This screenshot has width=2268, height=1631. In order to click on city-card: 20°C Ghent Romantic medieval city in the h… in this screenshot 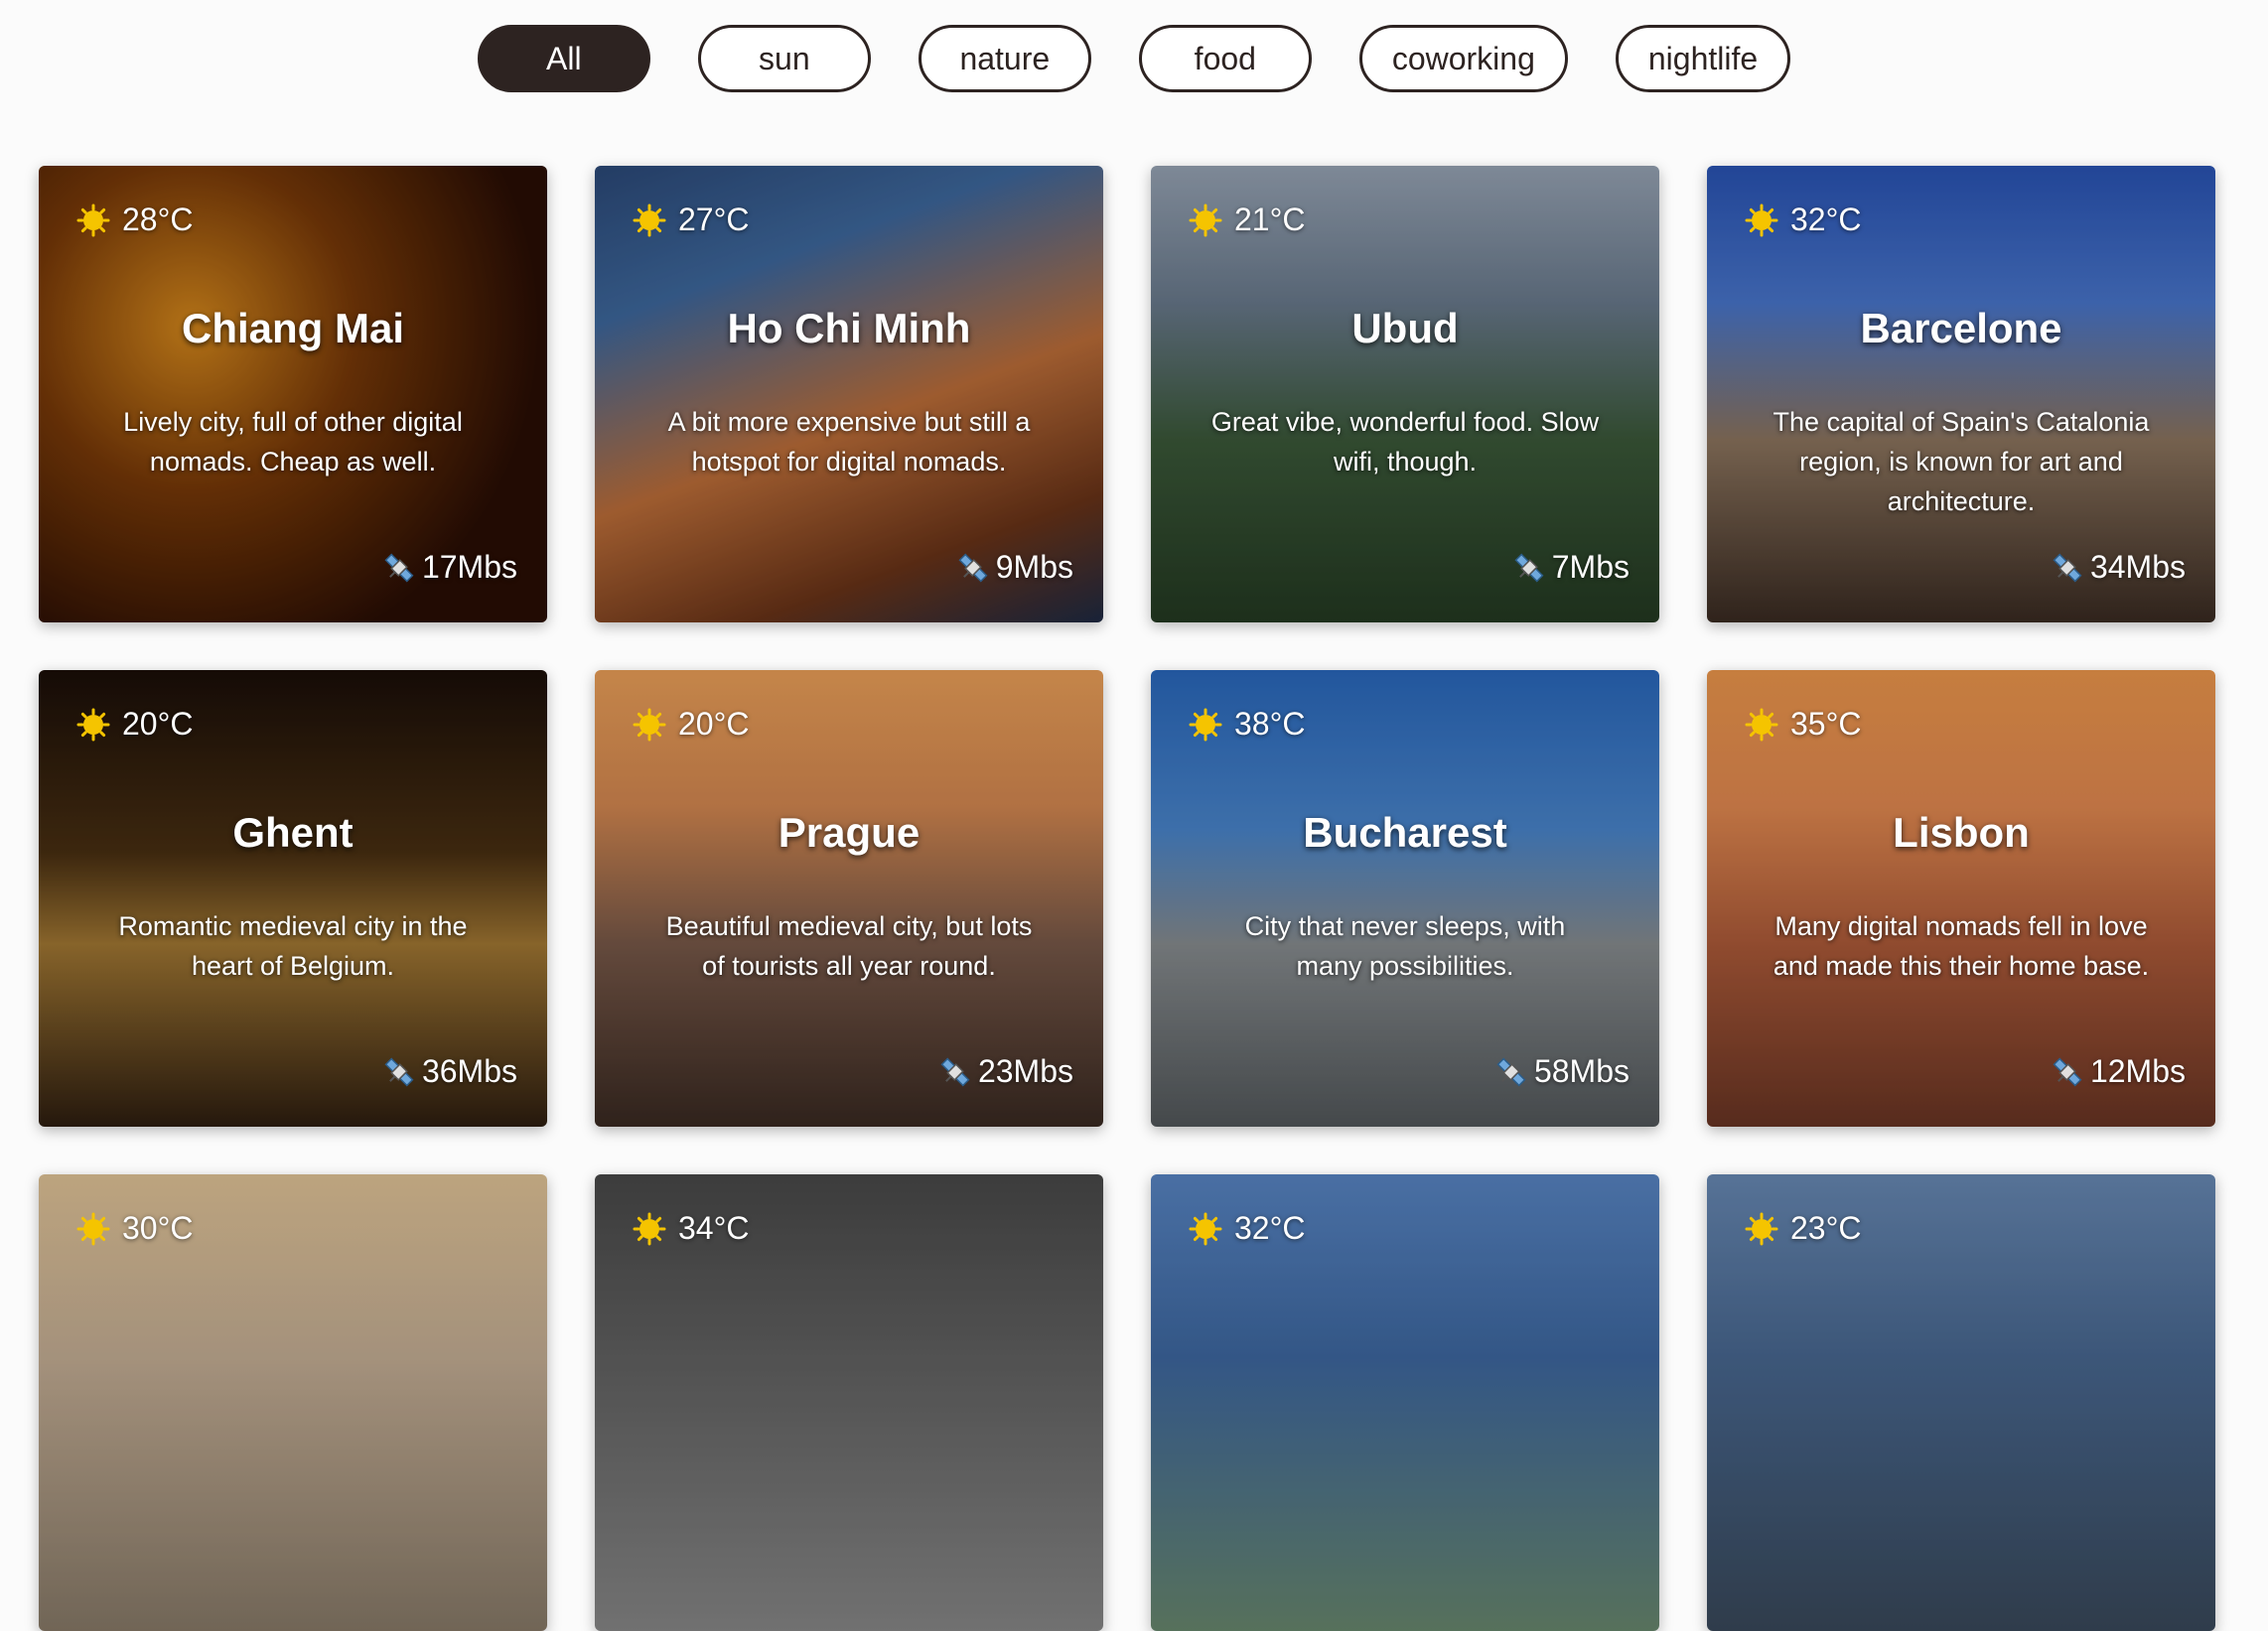, I will do `click(293, 898)`.